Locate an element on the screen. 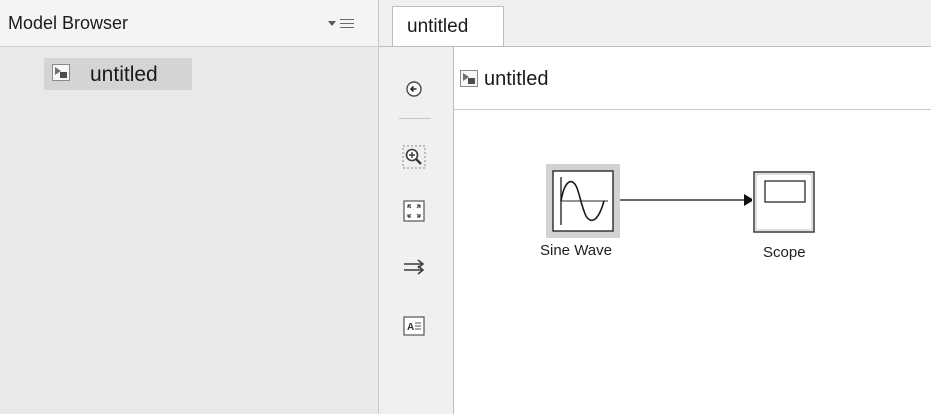 Image resolution: width=931 pixels, height=414 pixels. editor-tab-bar: untitled is located at coordinates (655, 23).